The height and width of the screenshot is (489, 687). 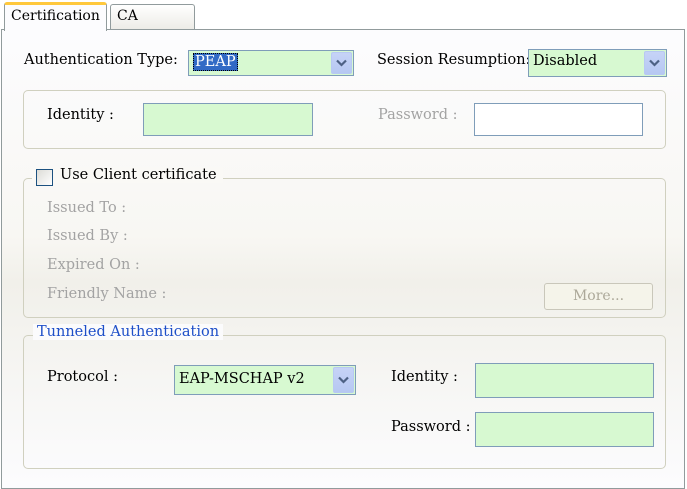 I want to click on credentials-group: Identity : Password :, so click(x=344, y=119).